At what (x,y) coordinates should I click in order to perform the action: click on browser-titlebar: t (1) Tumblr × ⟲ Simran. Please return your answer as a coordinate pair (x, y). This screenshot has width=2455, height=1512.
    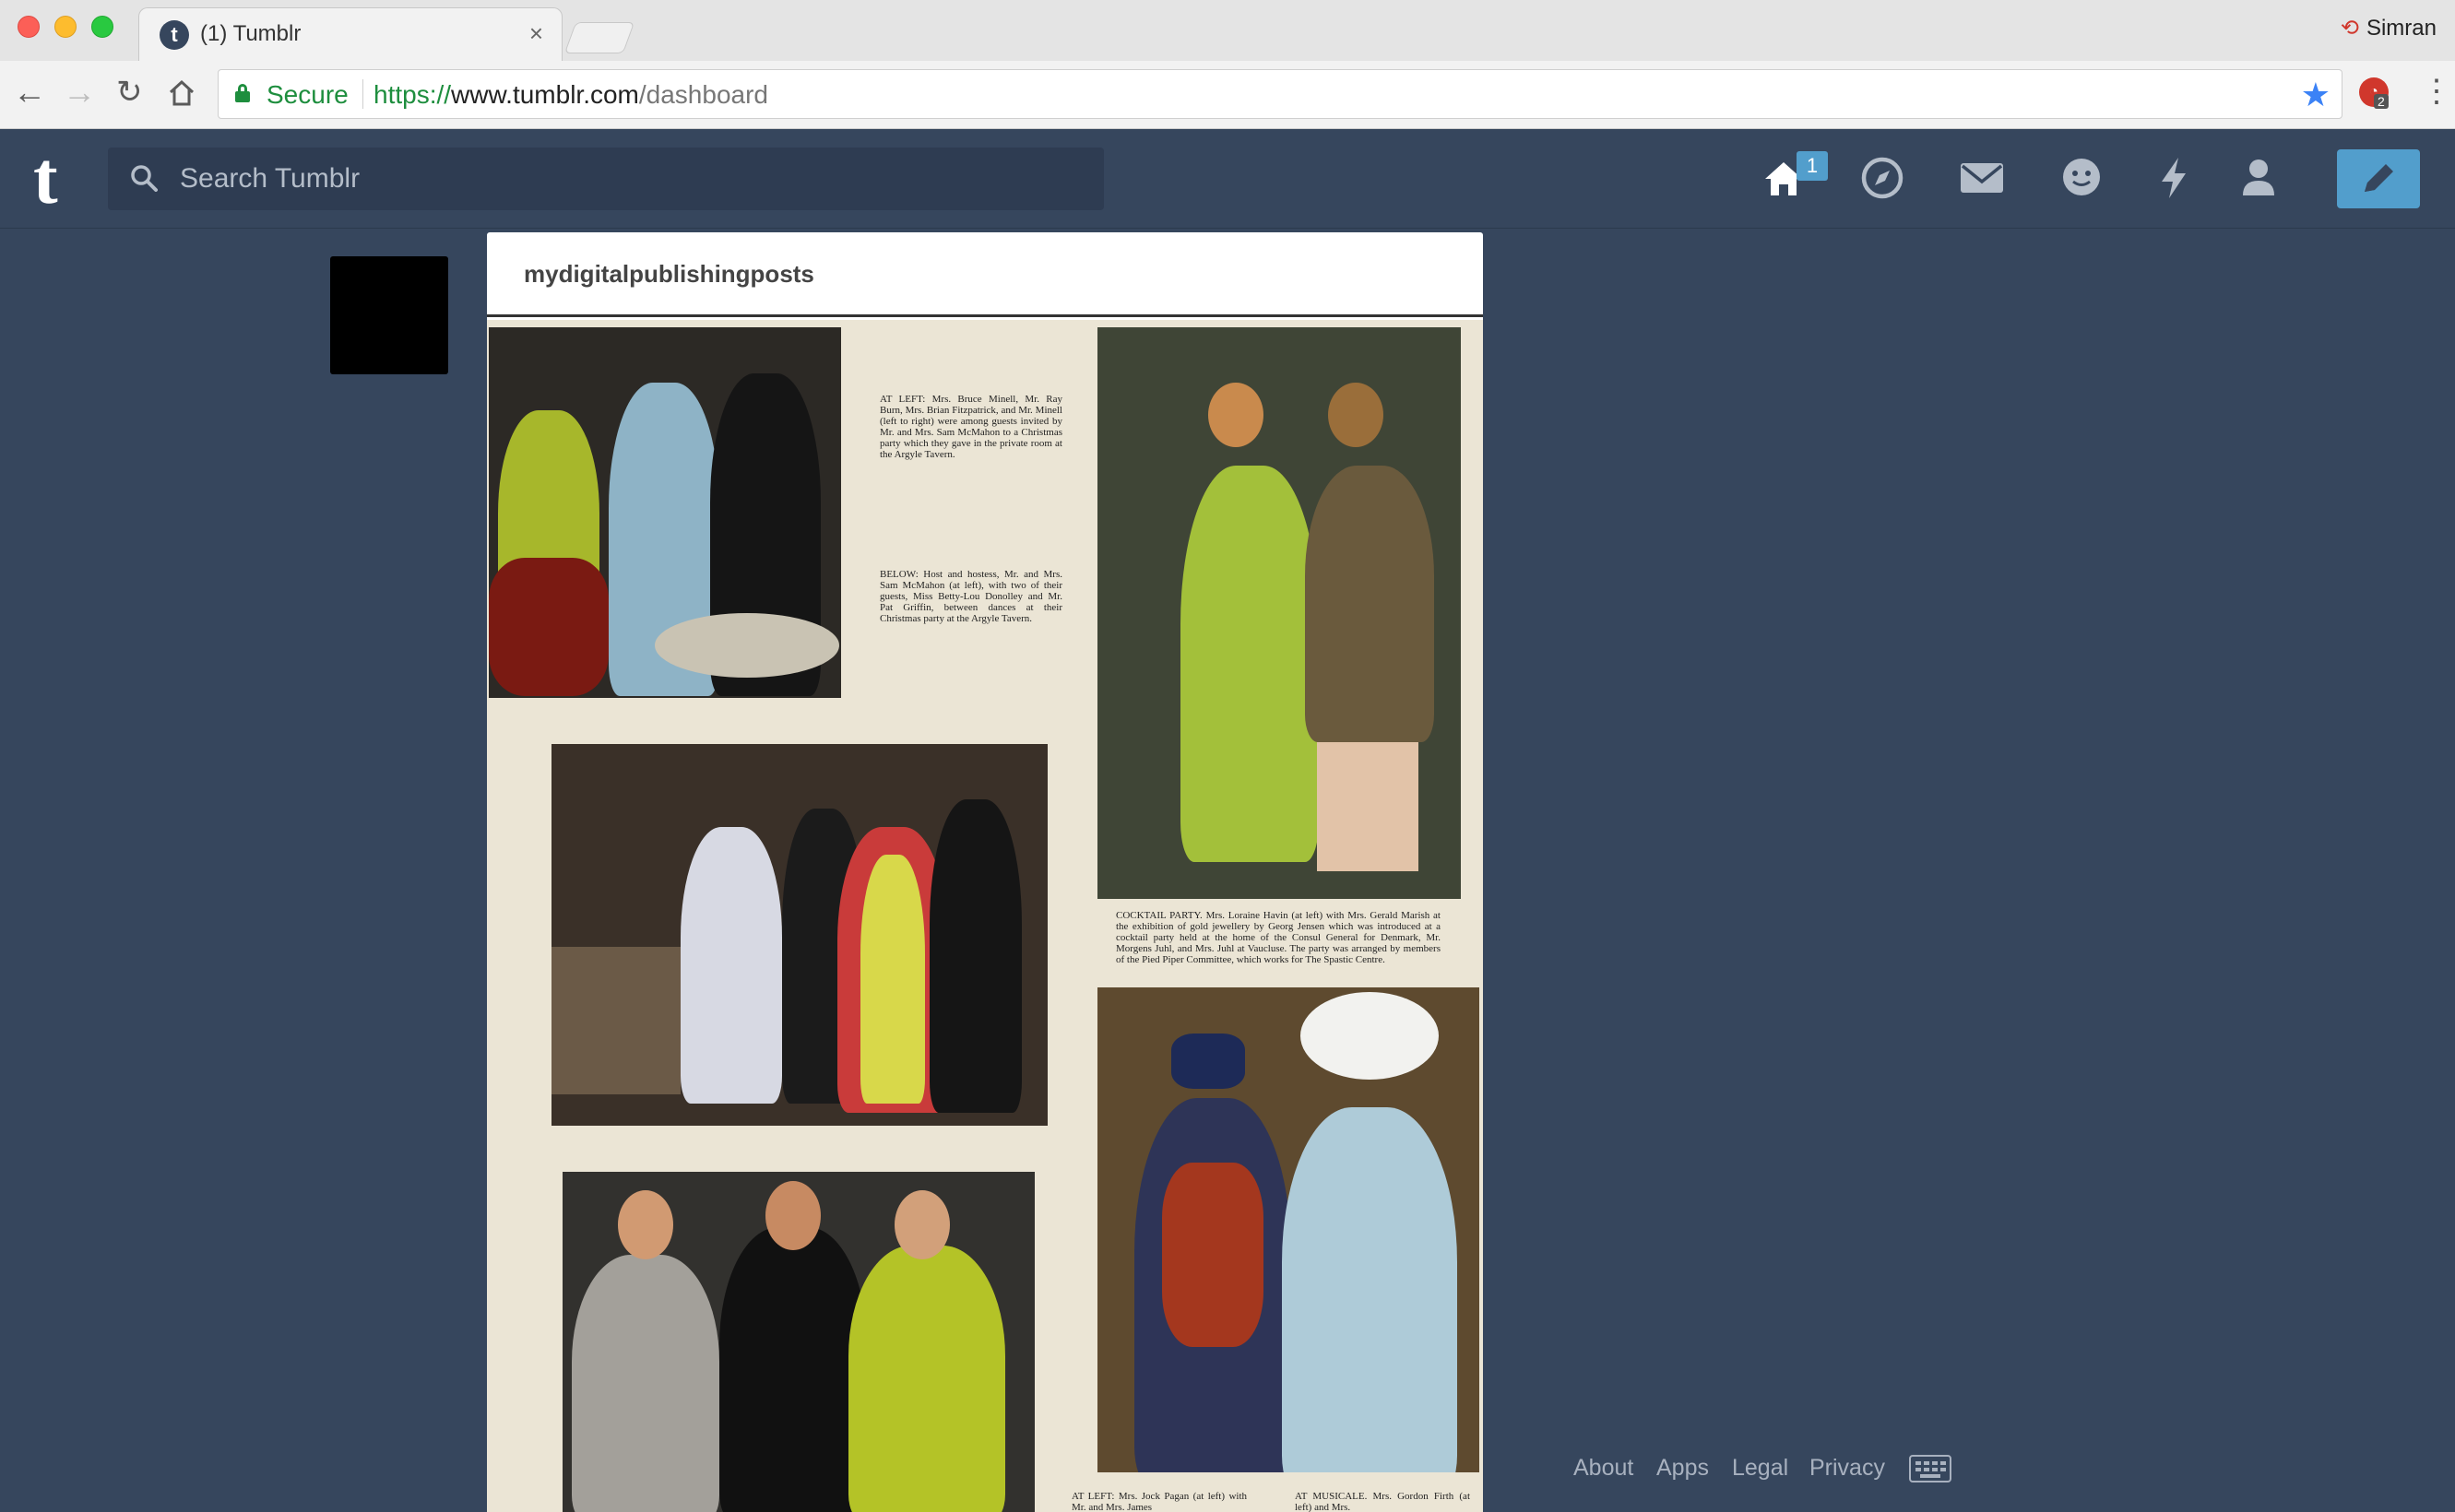
    Looking at the image, I should click on (1227, 30).